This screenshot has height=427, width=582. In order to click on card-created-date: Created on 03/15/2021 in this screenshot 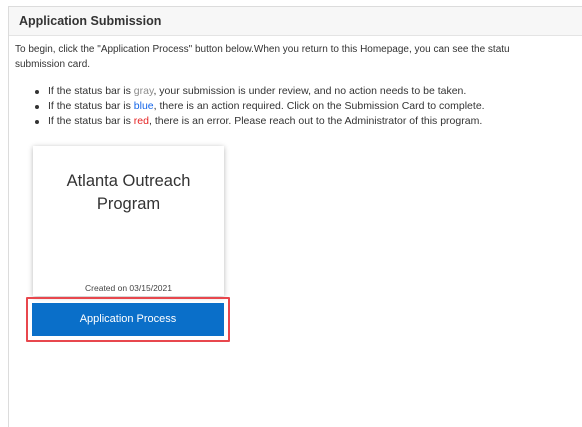, I will do `click(128, 288)`.